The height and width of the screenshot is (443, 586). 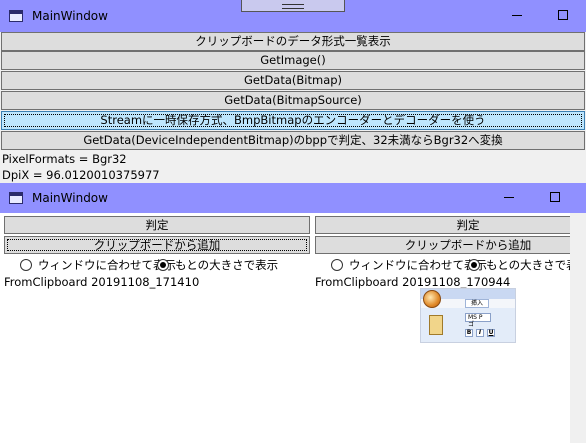 I want to click on get-image-button: GetImage(), so click(x=293, y=60).